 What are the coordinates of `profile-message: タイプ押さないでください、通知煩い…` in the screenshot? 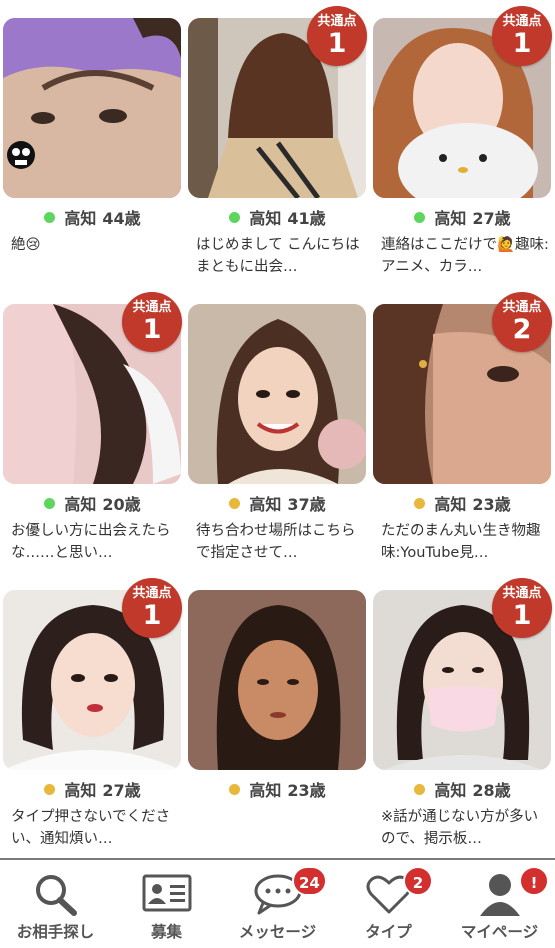 It's located at (91, 828).